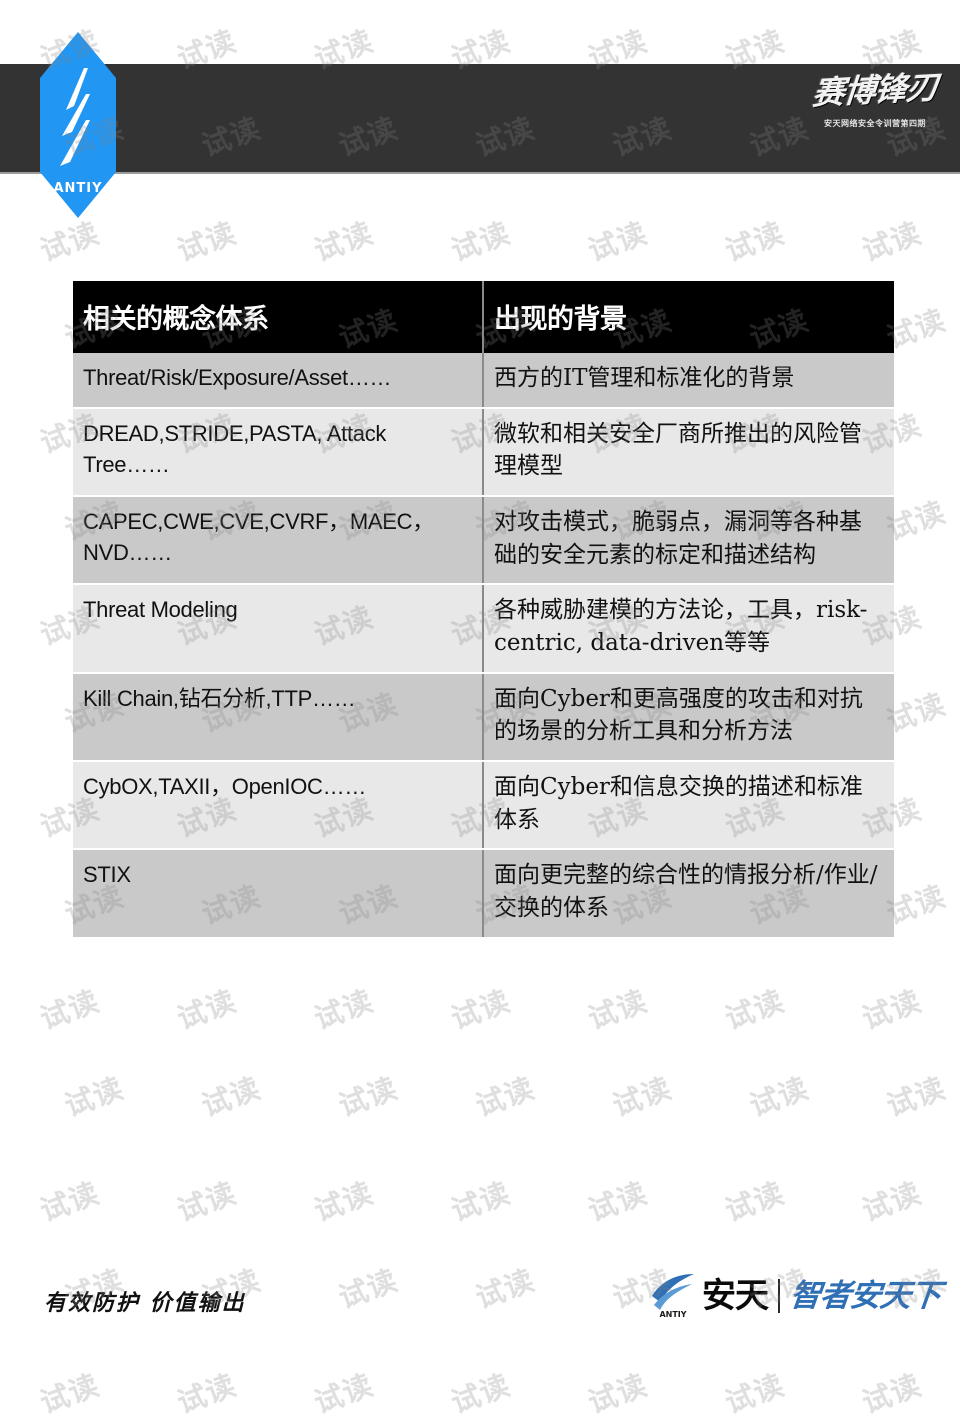 The width and height of the screenshot is (960, 1422). I want to click on cell-background: 西方的IT管理和标准化的背景, so click(688, 381).